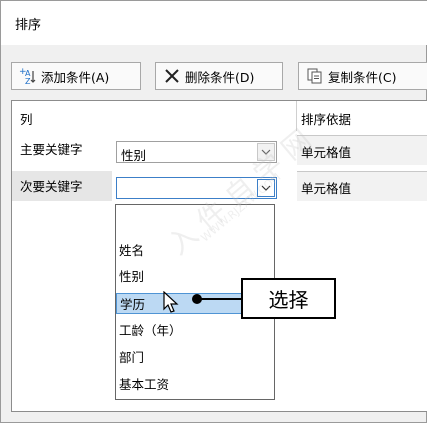 This screenshot has width=427, height=423. What do you see at coordinates (51, 186) in the screenshot?
I see `secondary-key-label: 次要关键字` at bounding box center [51, 186].